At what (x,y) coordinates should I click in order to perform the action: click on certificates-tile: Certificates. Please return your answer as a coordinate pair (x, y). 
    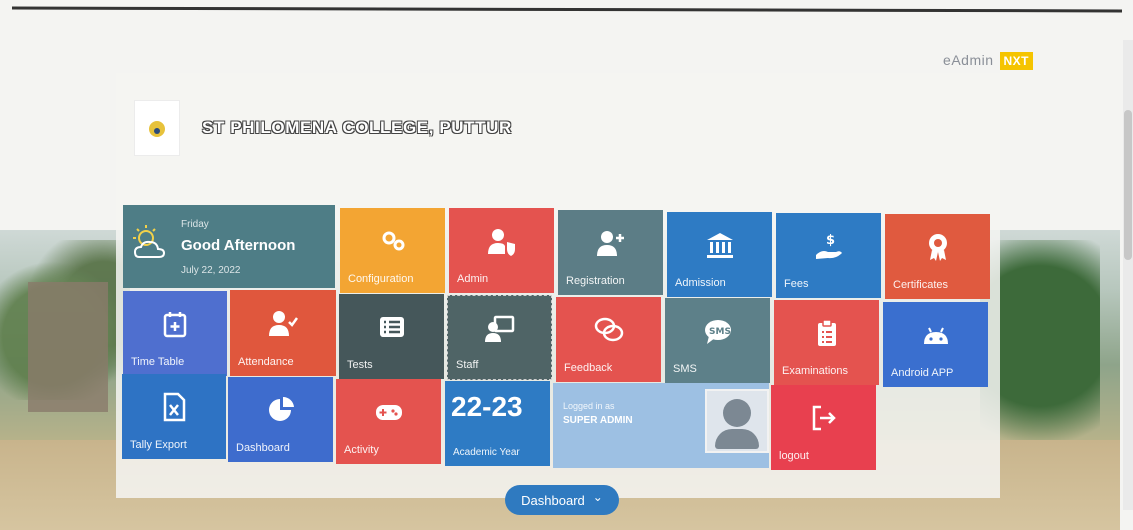
    Looking at the image, I should click on (937, 256).